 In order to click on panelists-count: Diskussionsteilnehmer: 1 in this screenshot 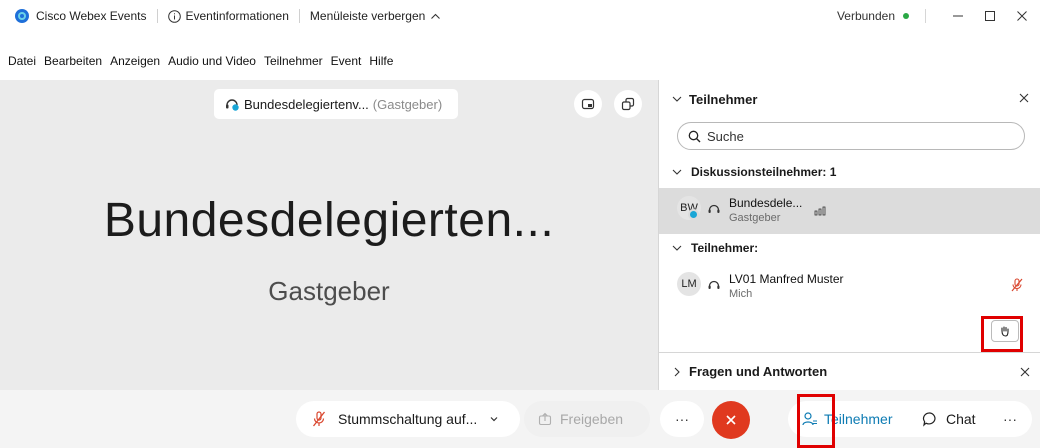, I will do `click(764, 172)`.